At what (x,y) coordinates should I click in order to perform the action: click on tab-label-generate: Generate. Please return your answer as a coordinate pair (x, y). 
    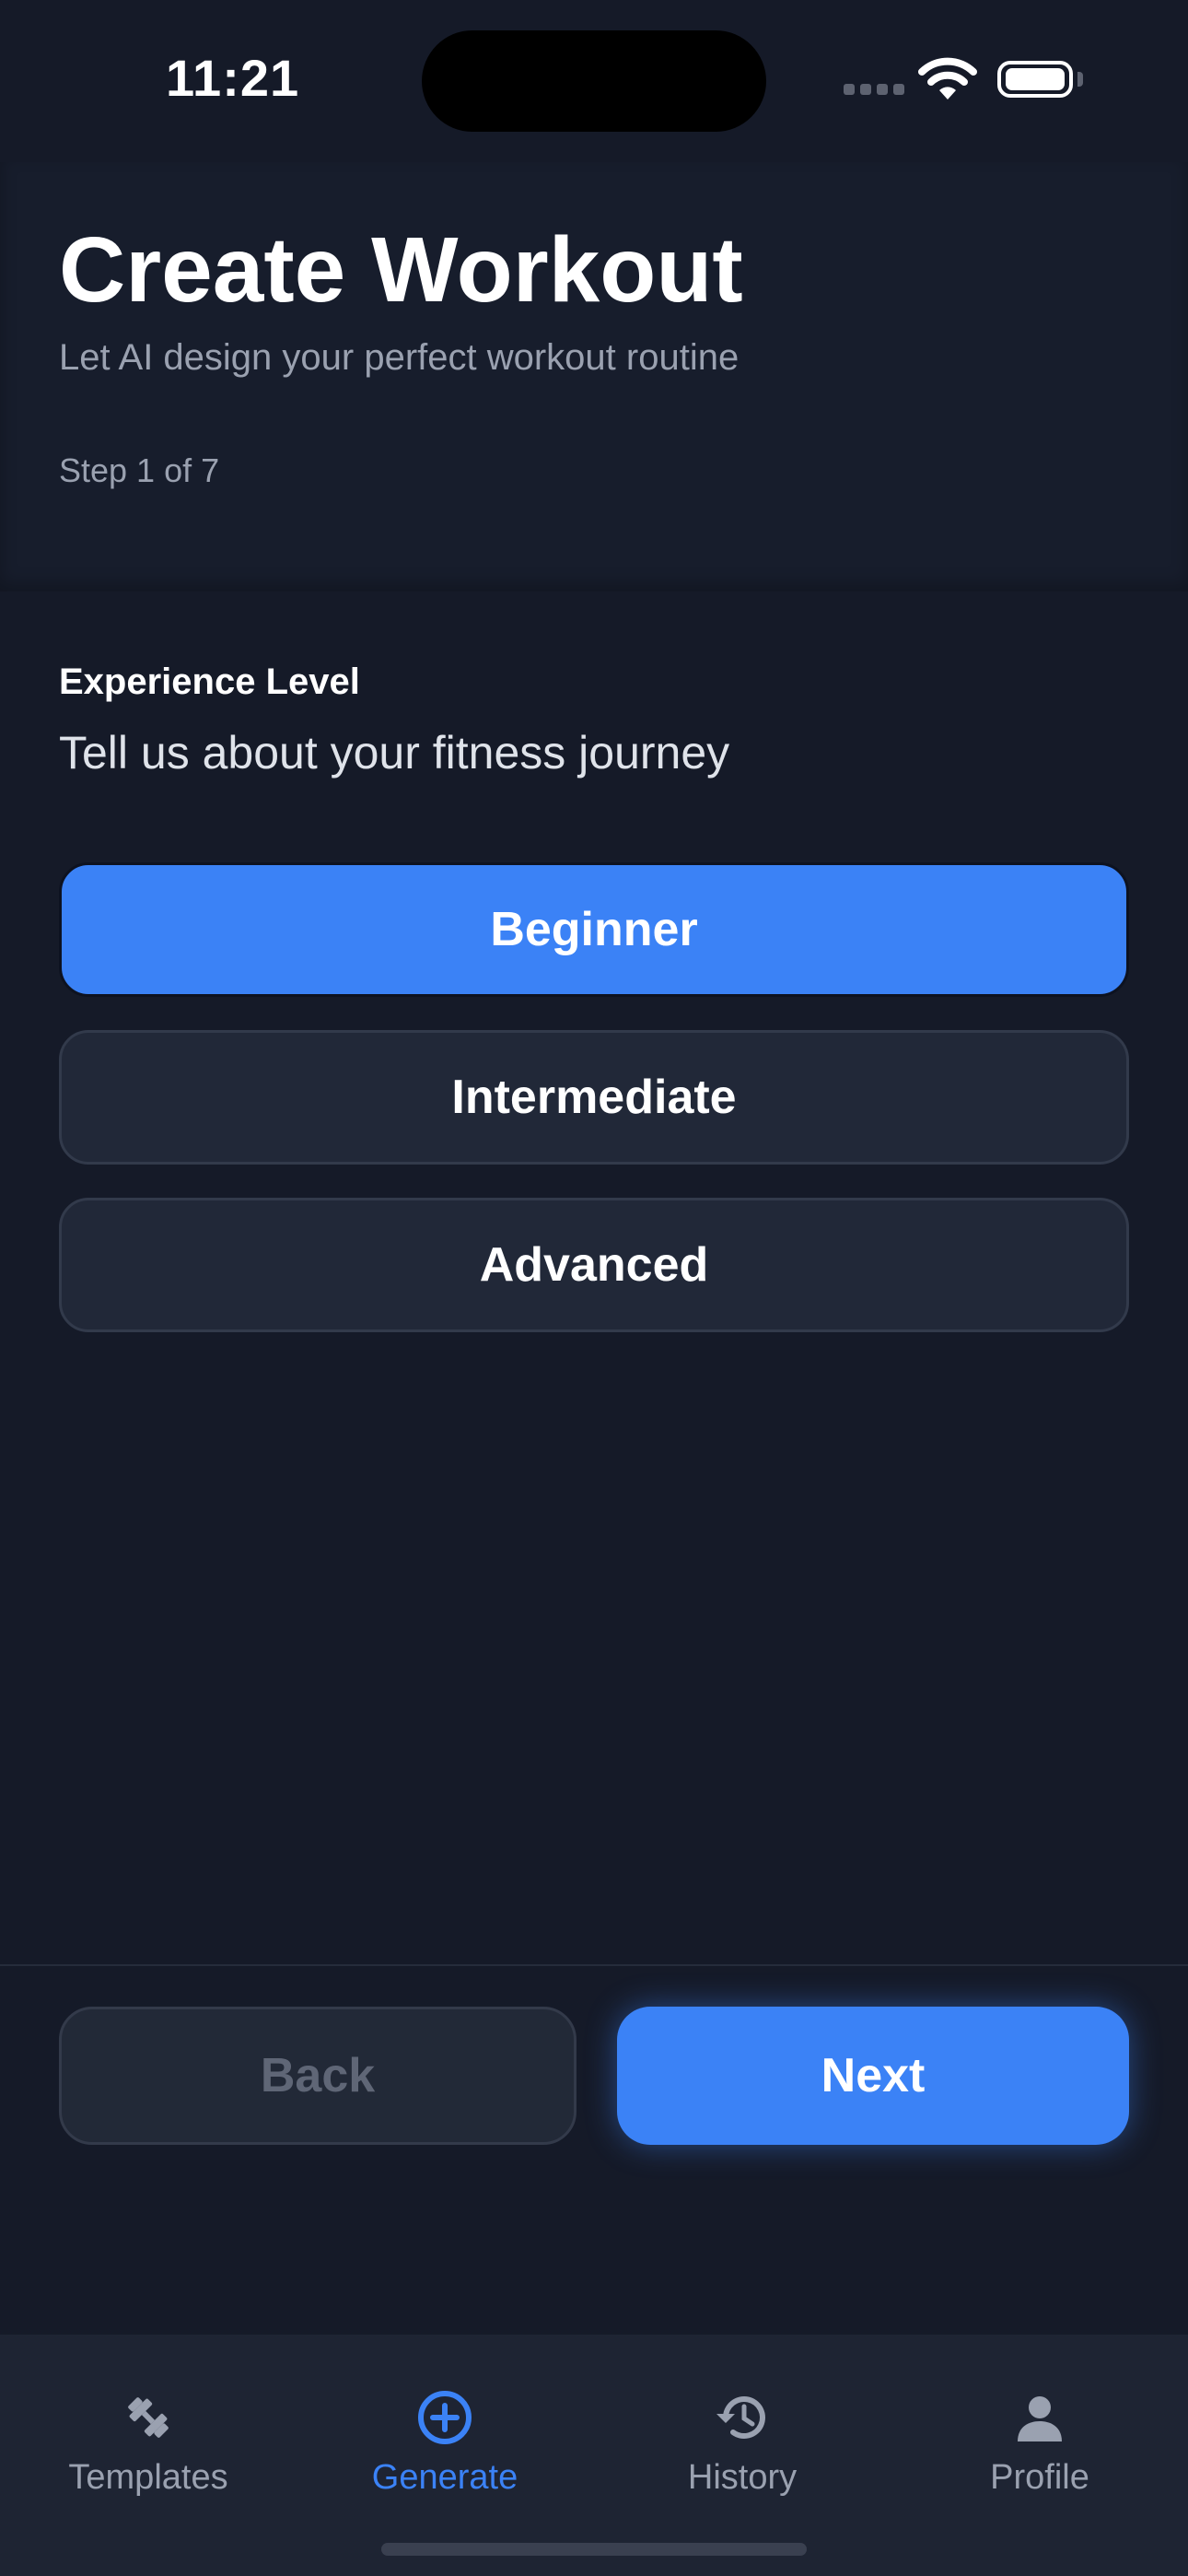
    Looking at the image, I should click on (444, 2477).